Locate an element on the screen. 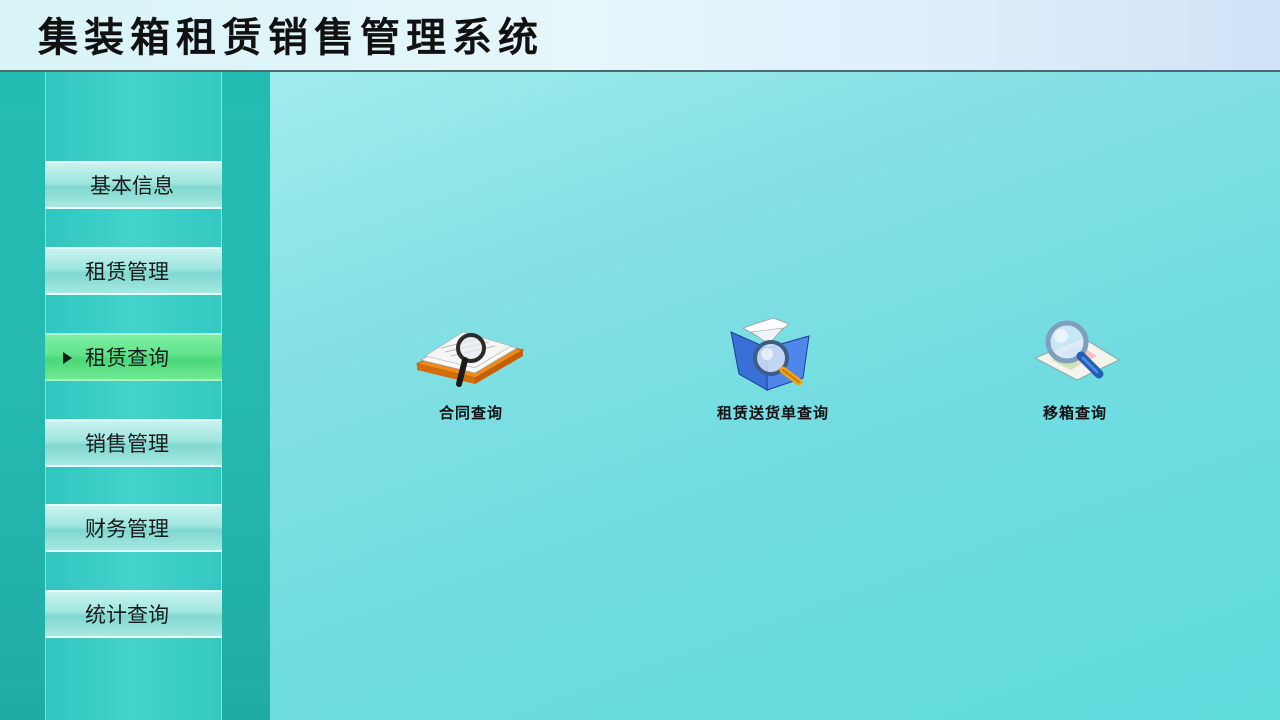 This screenshot has height=720, width=1280. tile-delivery-note-query: 租赁送货单查询 is located at coordinates (773, 373).